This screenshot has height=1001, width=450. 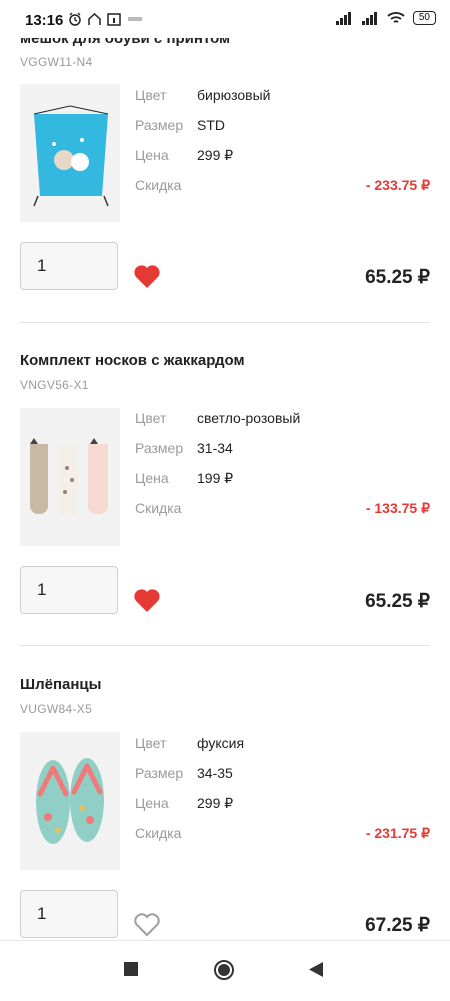 What do you see at coordinates (56, 62) in the screenshot?
I see `product-sku: VGGW11-N4` at bounding box center [56, 62].